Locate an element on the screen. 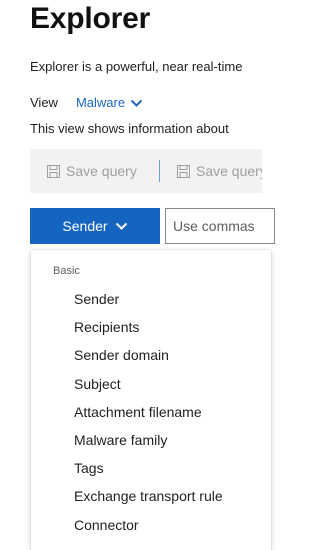 This screenshot has height=550, width=320. save-query-button: Save query is located at coordinates (92, 171).